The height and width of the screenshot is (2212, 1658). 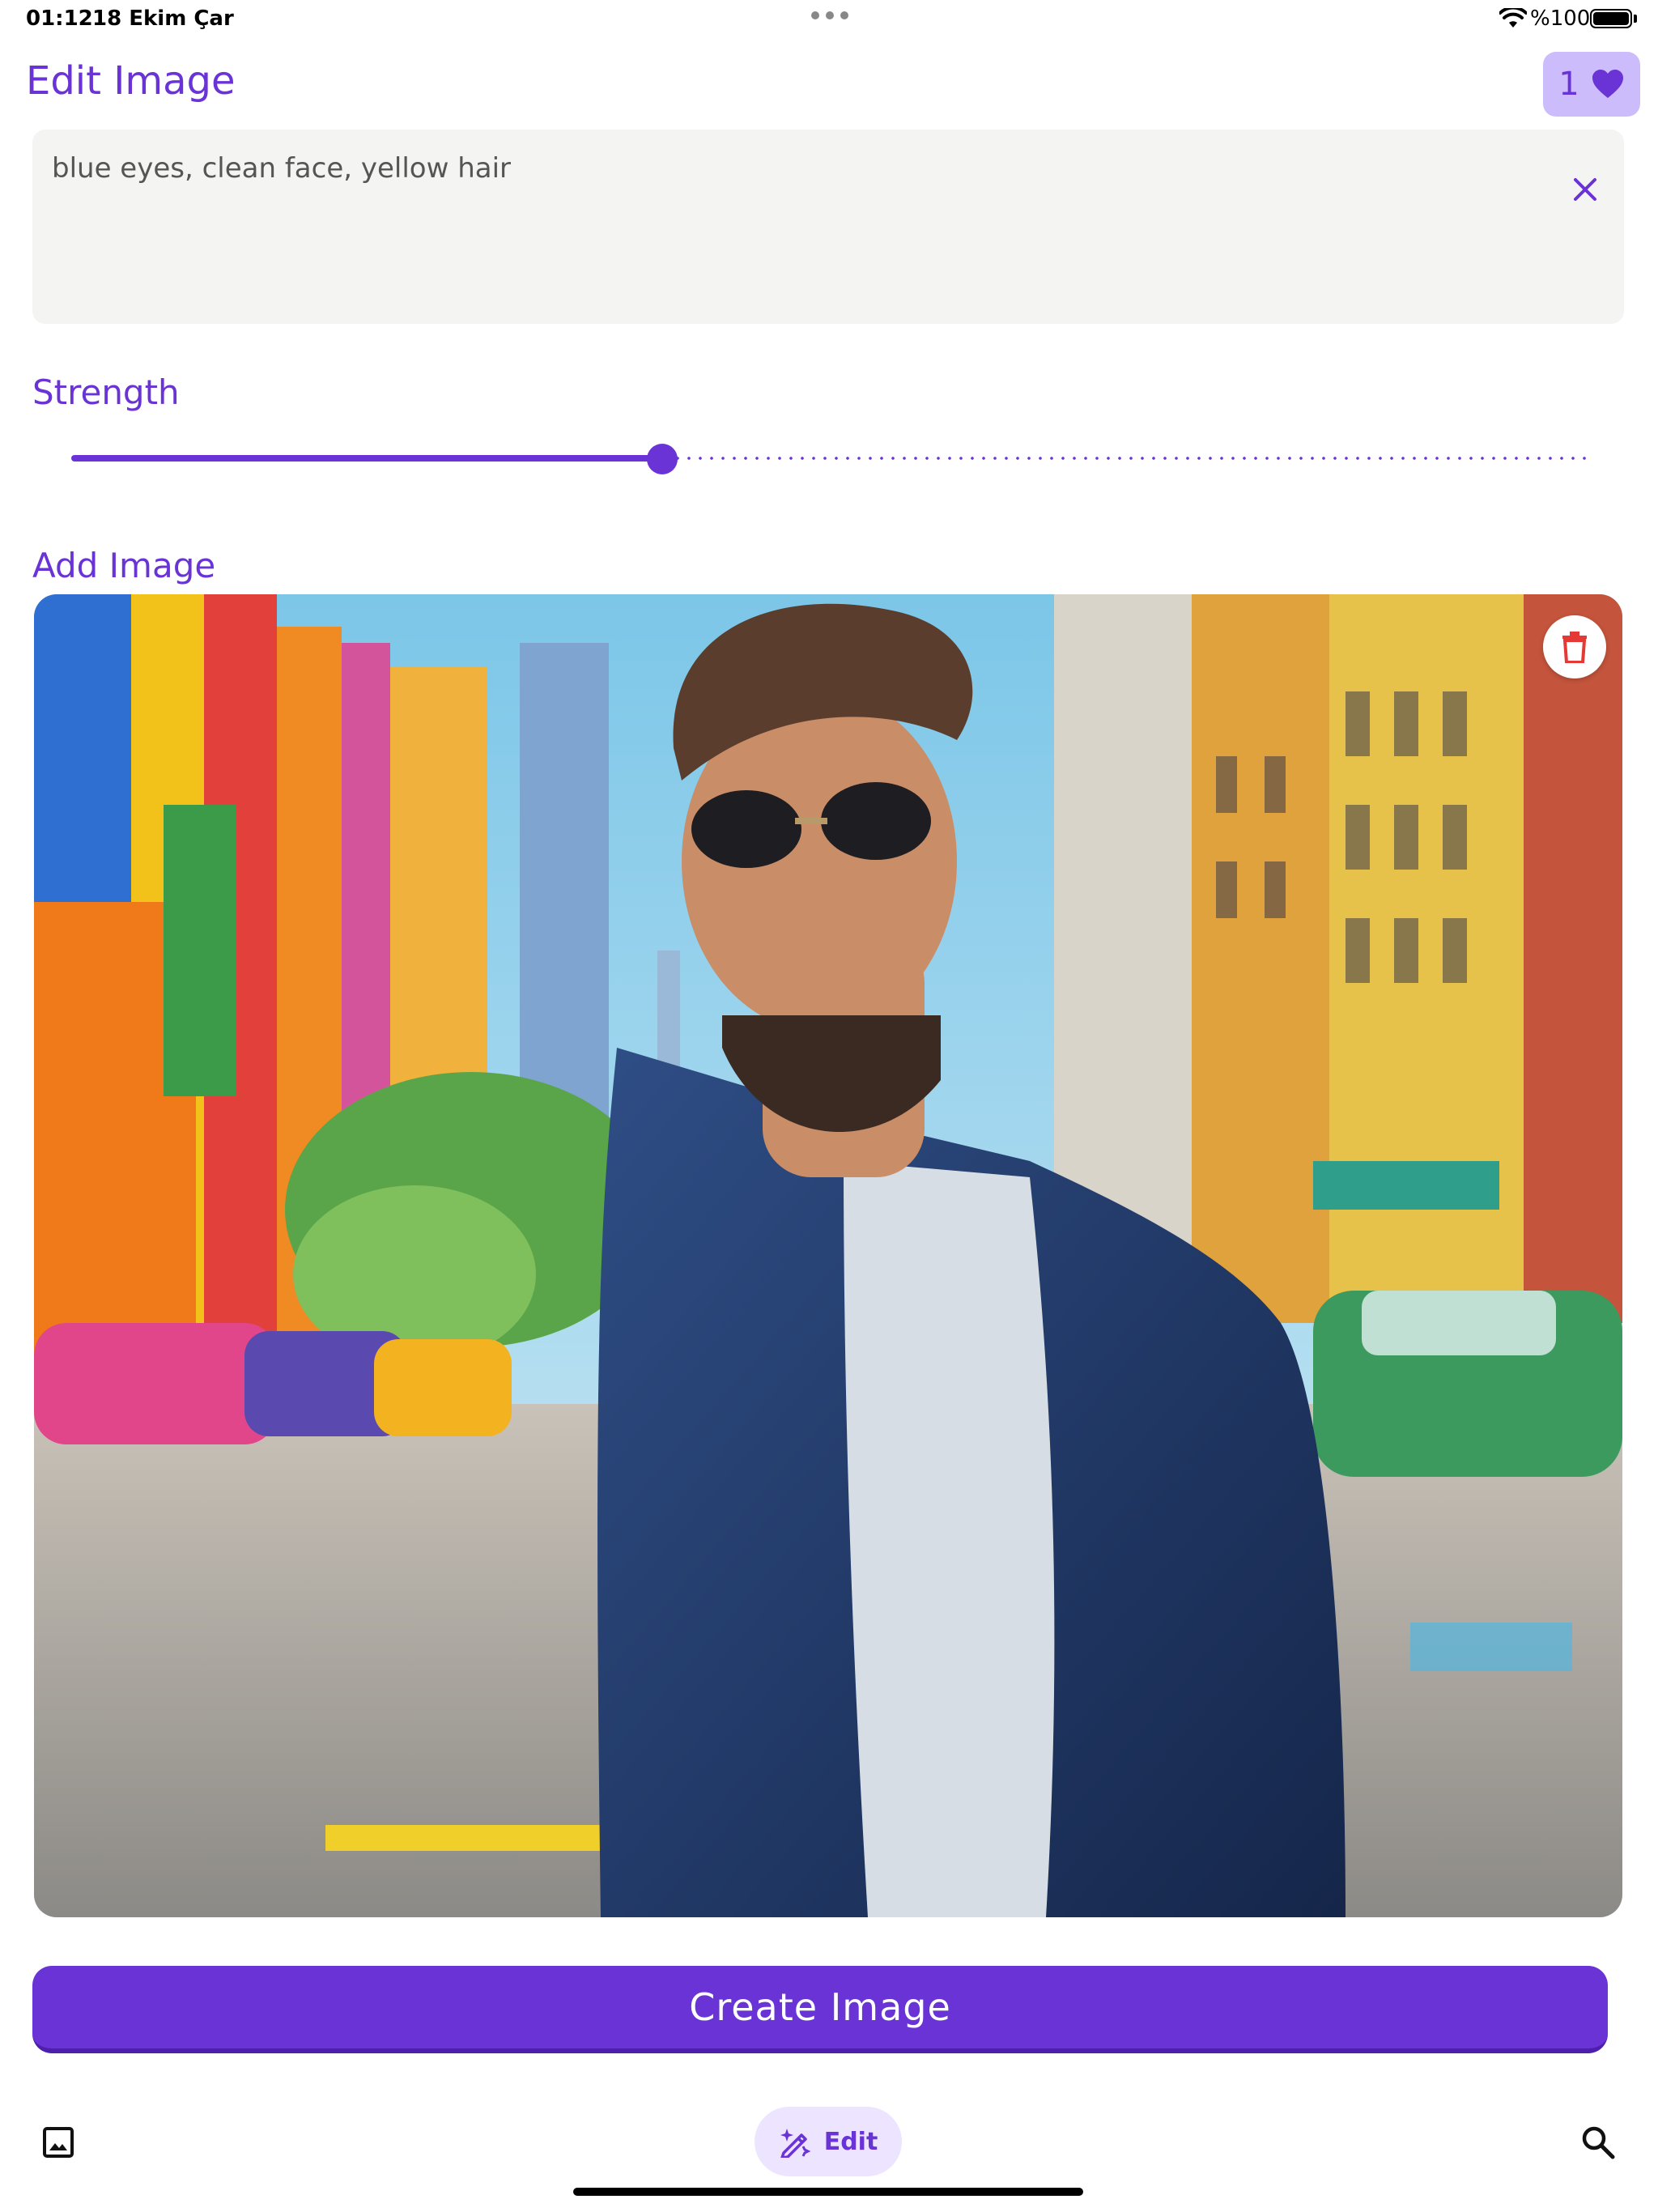 I want to click on slider-track-active, so click(x=366, y=459).